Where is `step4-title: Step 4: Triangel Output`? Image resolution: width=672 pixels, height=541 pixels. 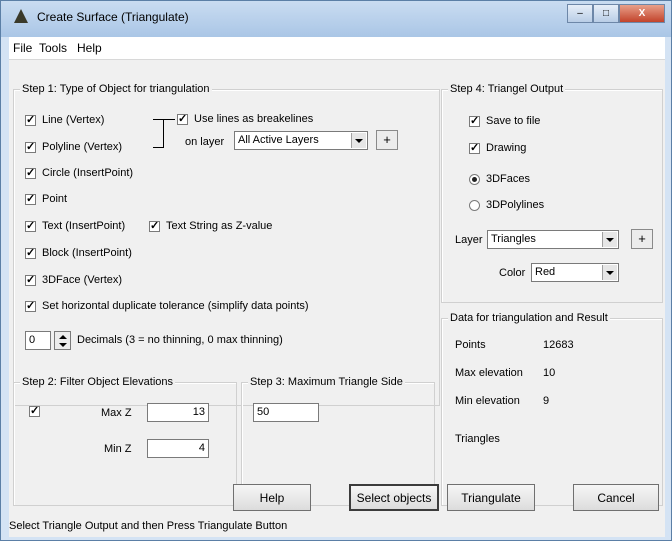 step4-title: Step 4: Triangel Output is located at coordinates (507, 89).